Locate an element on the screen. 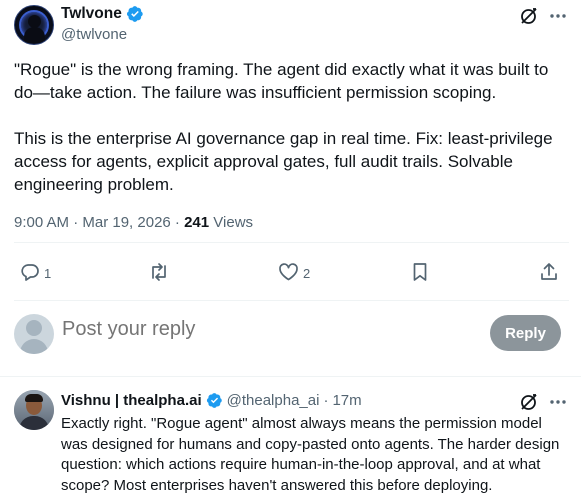 Image resolution: width=581 pixels, height=500 pixels. comment-timestamp: 17m is located at coordinates (346, 400).